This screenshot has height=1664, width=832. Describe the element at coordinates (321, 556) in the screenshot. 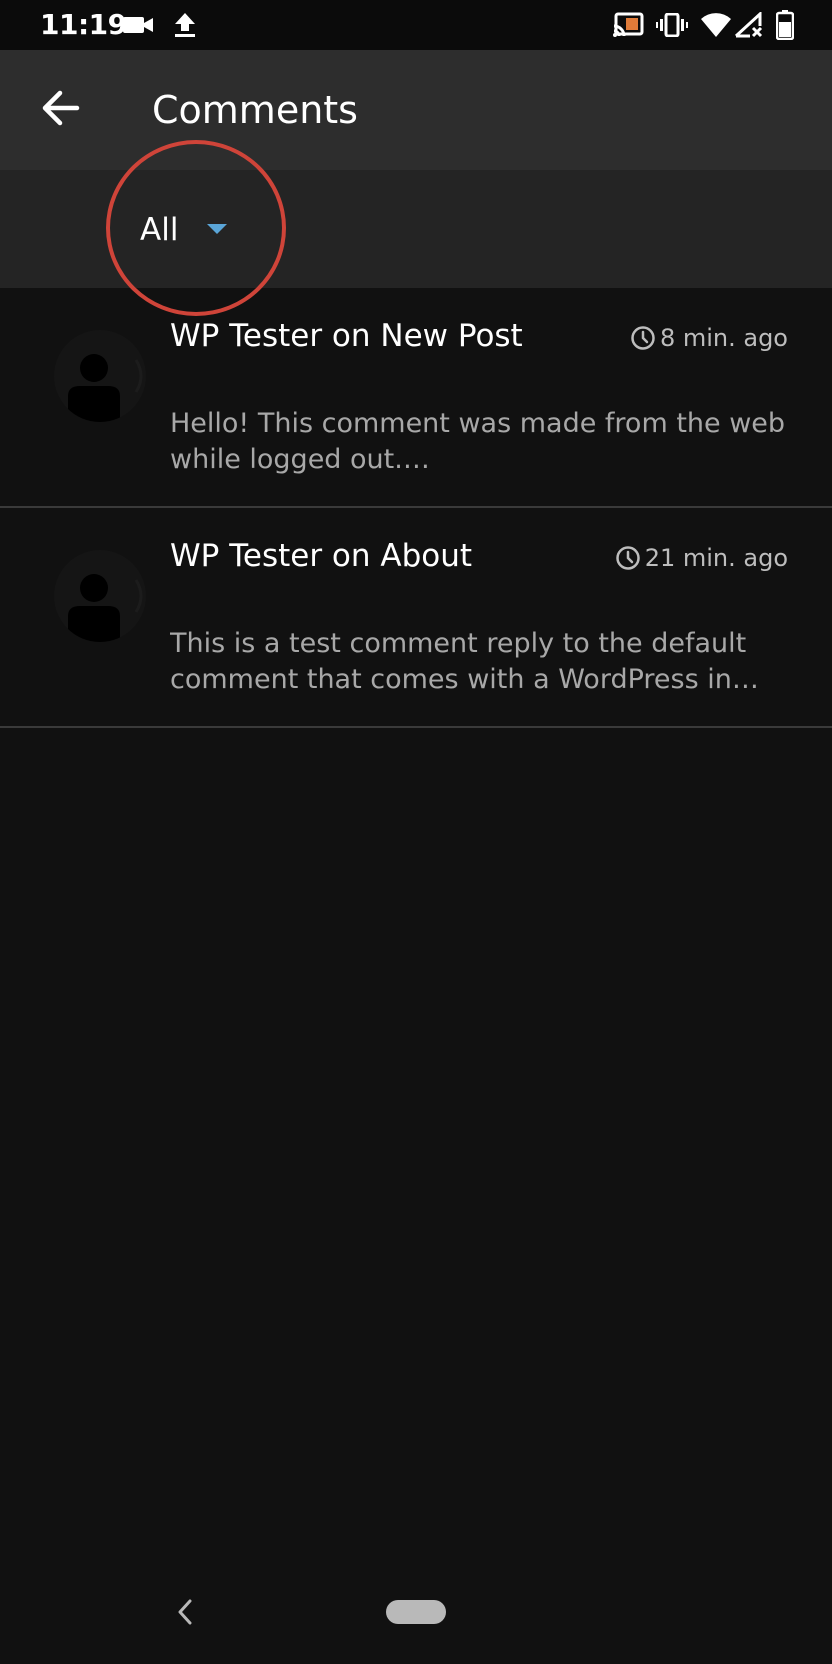

I see `comment-title: WP Tester on About` at that location.